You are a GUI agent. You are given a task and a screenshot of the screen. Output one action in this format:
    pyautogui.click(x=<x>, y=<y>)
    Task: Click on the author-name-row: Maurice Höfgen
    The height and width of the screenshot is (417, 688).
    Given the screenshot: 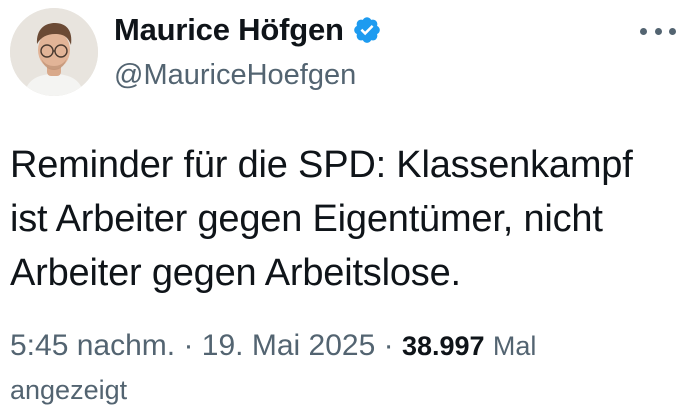 What is the action you would take?
    pyautogui.click(x=248, y=30)
    